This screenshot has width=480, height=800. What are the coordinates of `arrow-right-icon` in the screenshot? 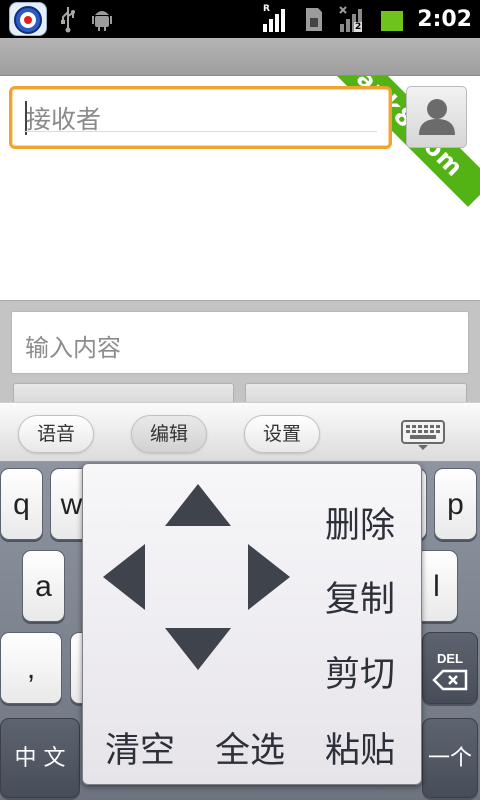 It's located at (269, 577).